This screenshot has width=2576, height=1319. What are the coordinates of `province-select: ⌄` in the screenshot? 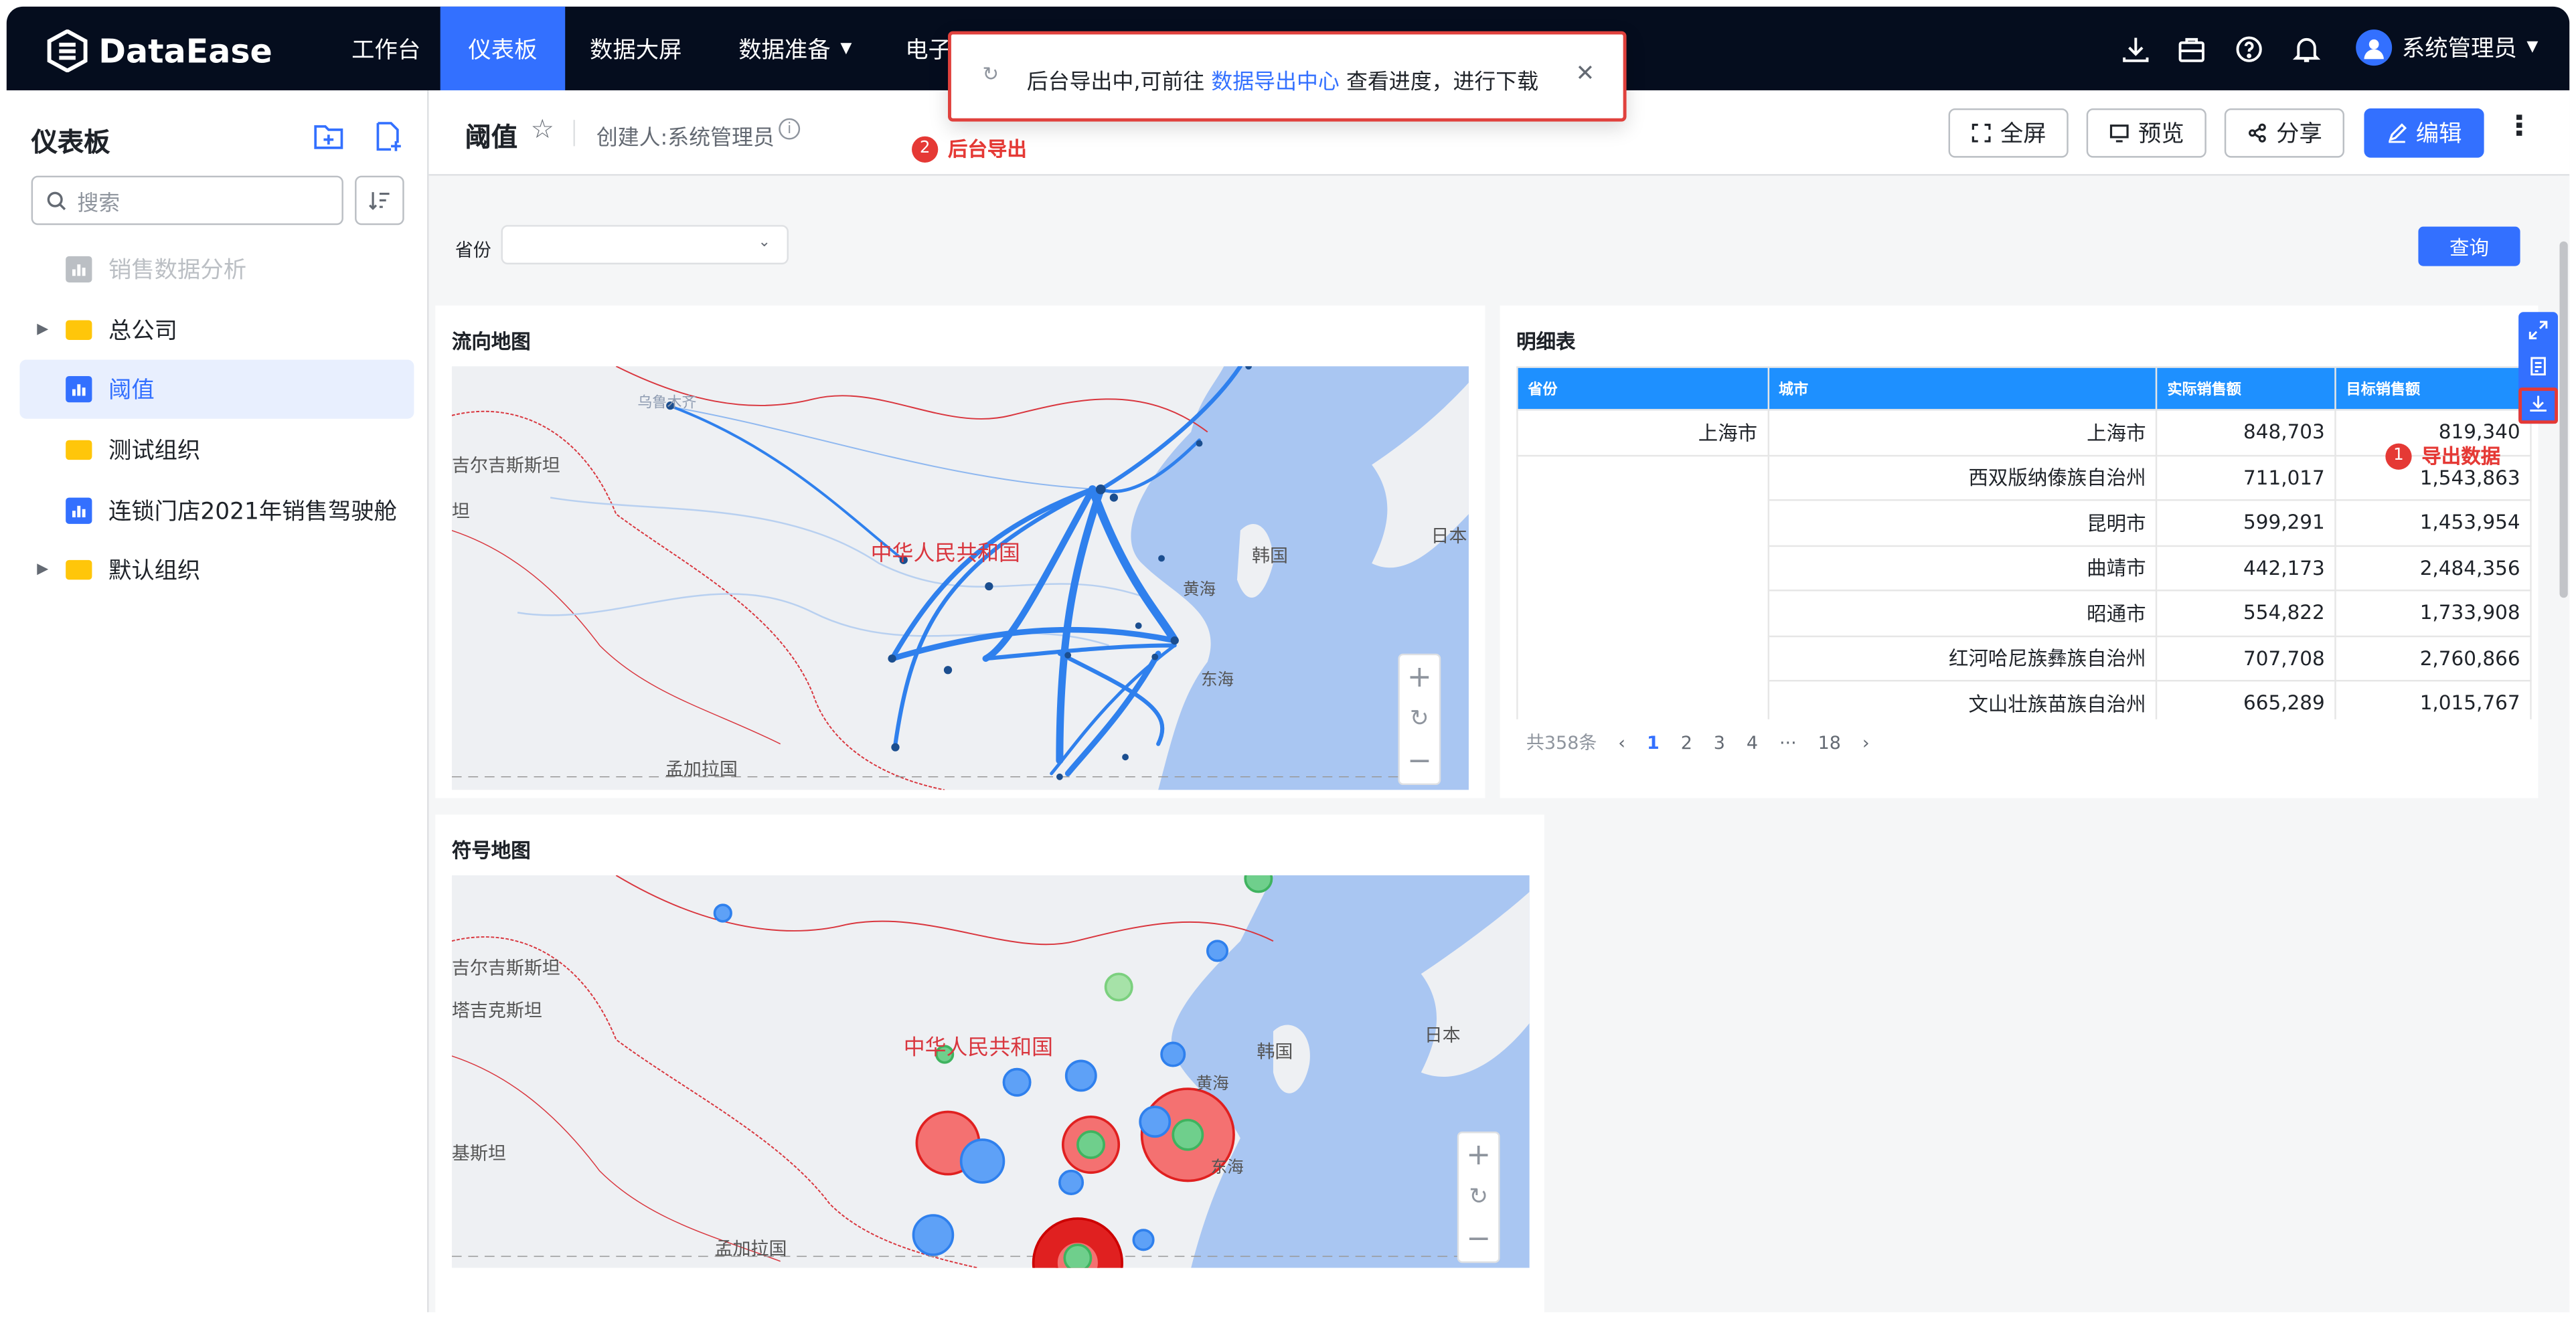 It's located at (645, 245).